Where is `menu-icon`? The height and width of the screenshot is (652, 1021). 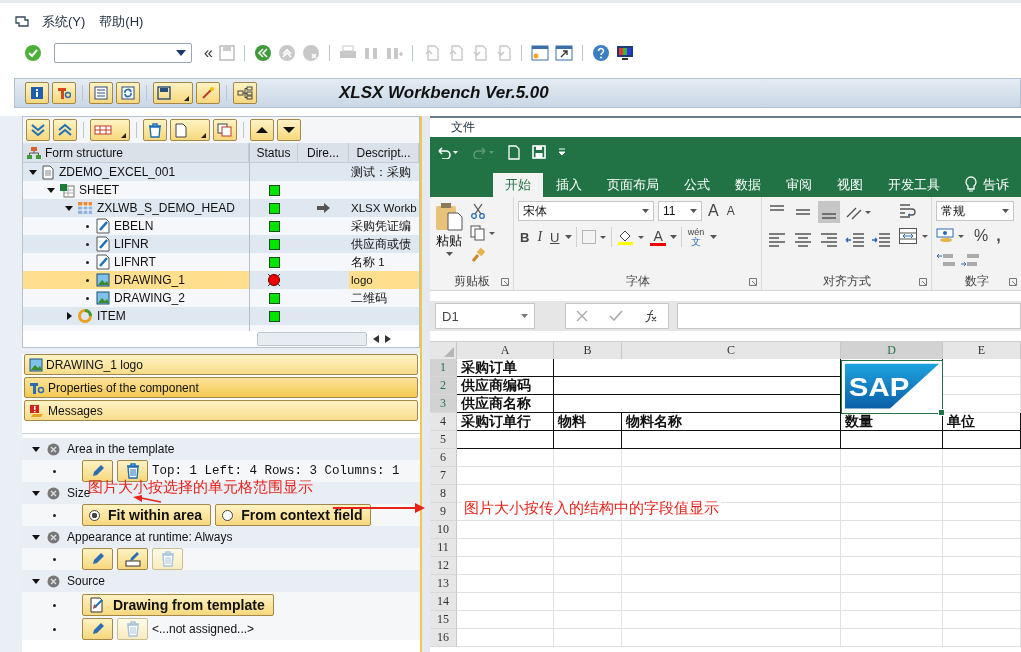
menu-icon is located at coordinates (22, 21).